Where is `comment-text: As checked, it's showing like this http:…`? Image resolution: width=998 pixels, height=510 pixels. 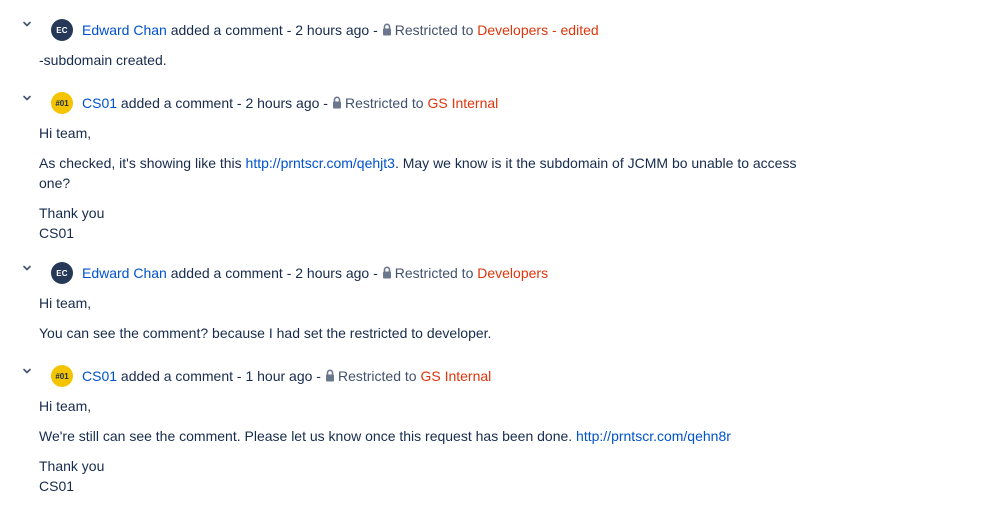
comment-text: As checked, it's showing like this http:… is located at coordinates (419, 173).